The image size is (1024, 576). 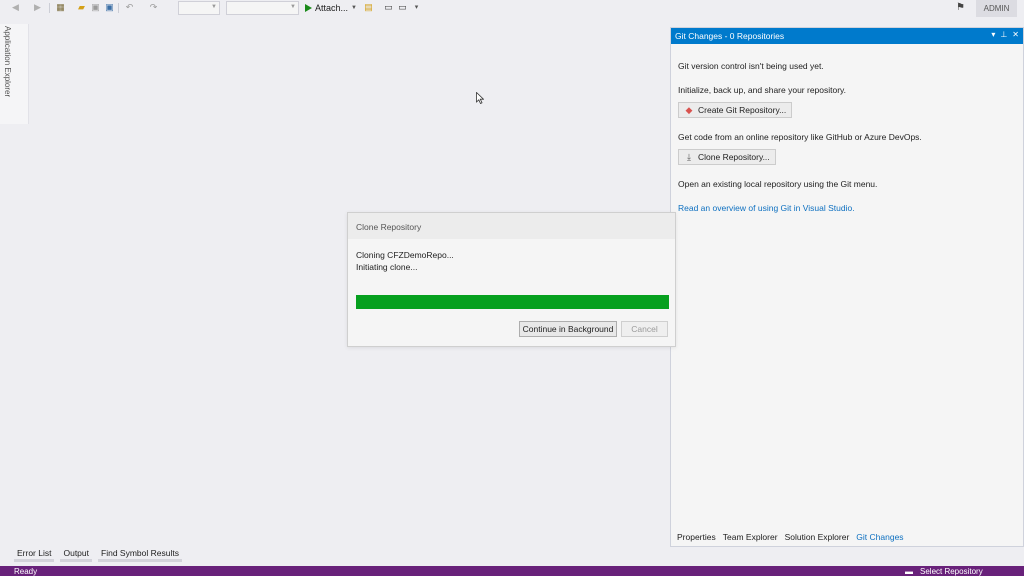 I want to click on tab-solution-explorer: Solution Explorer, so click(x=817, y=537).